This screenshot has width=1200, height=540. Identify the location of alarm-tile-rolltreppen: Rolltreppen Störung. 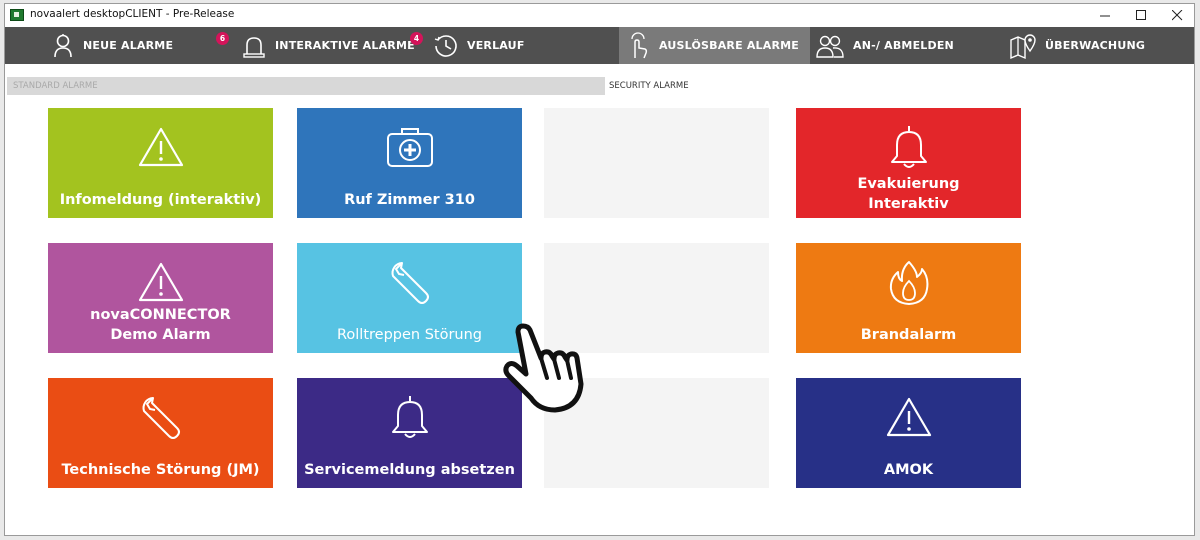
(409, 298).